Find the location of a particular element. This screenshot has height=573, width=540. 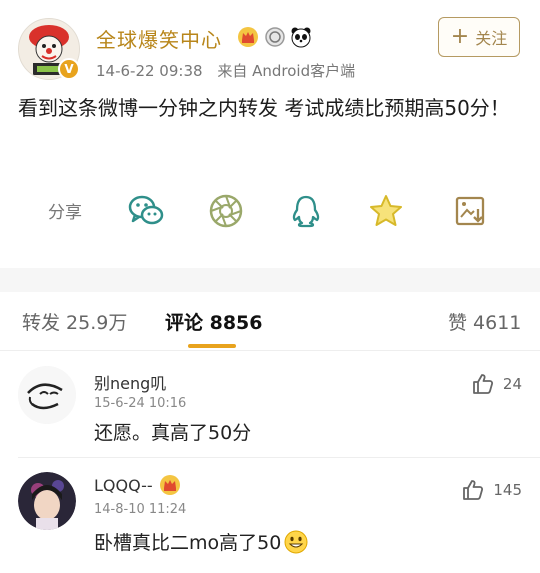

comment-like-count: 145 is located at coordinates (507, 490).